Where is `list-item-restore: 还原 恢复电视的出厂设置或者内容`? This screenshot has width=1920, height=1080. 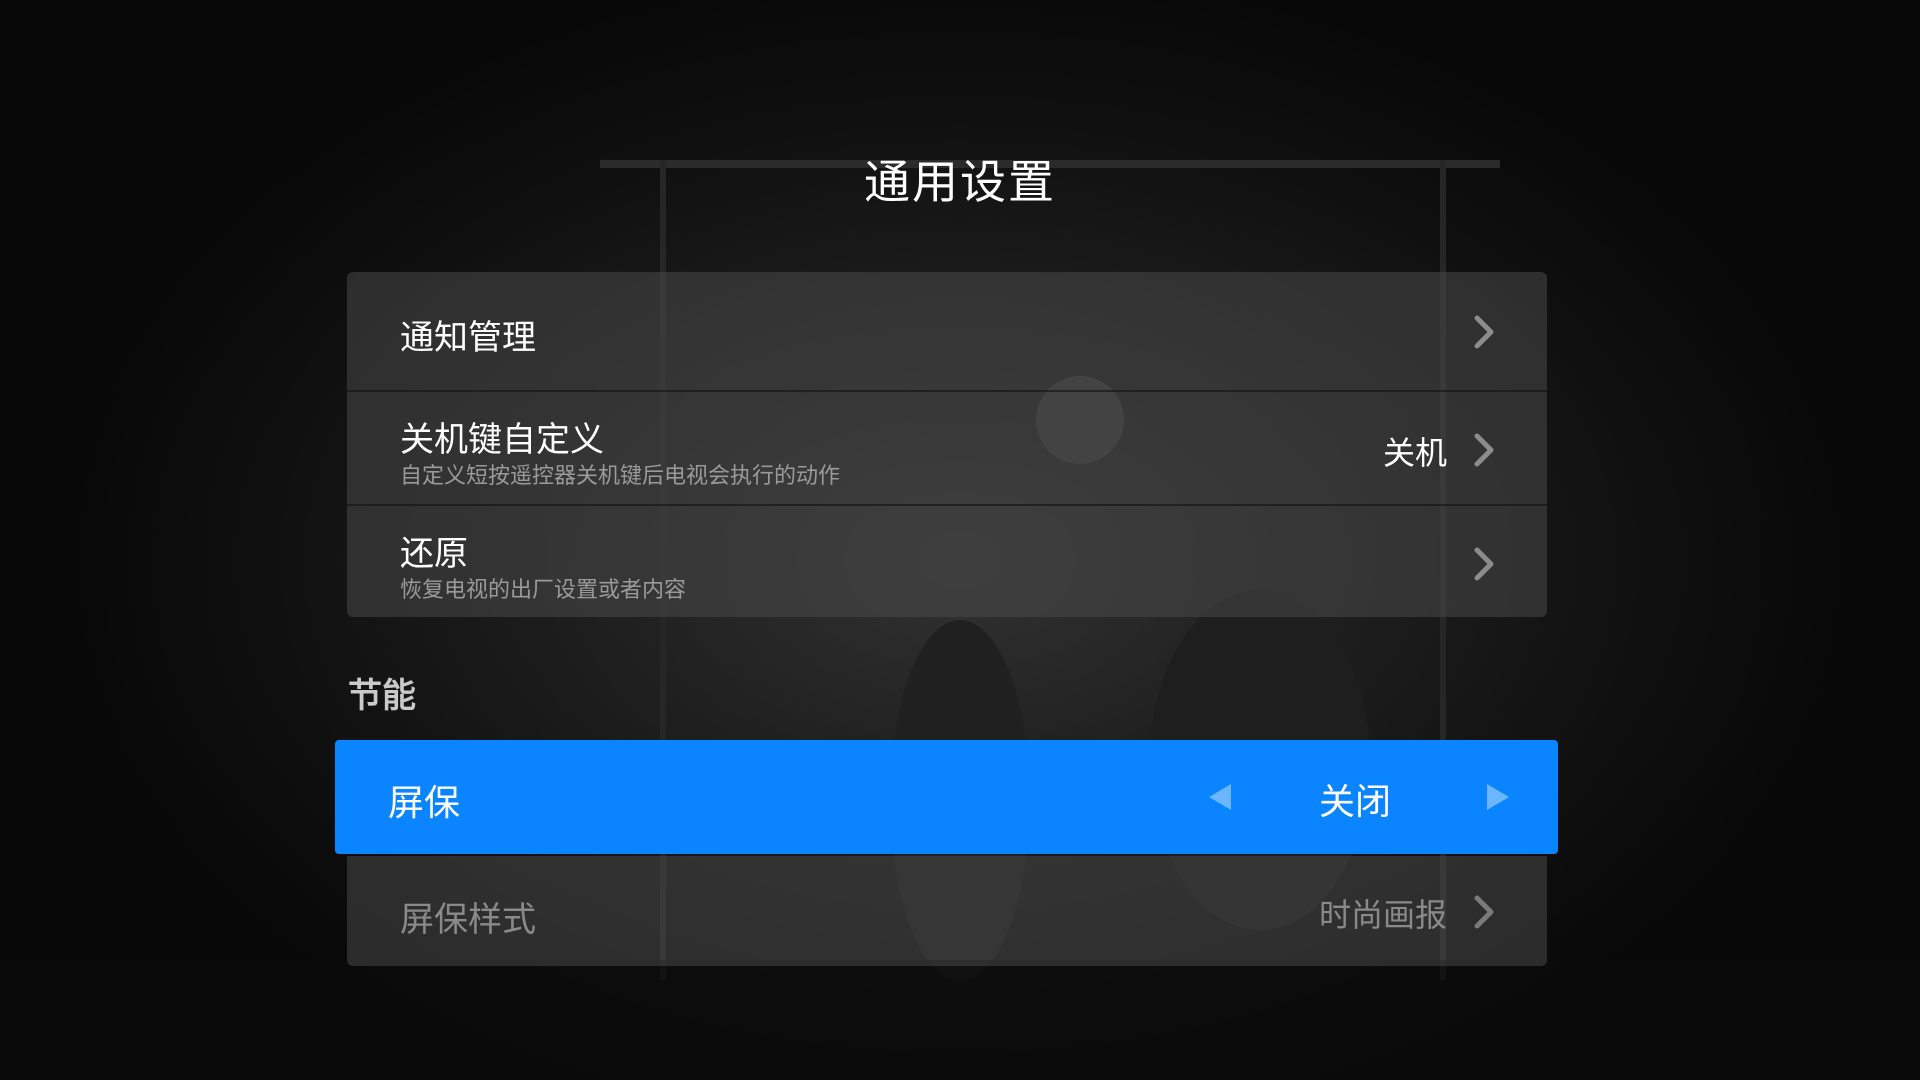
list-item-restore: 还原 恢复电视的出厂设置或者内容 is located at coordinates (947, 560).